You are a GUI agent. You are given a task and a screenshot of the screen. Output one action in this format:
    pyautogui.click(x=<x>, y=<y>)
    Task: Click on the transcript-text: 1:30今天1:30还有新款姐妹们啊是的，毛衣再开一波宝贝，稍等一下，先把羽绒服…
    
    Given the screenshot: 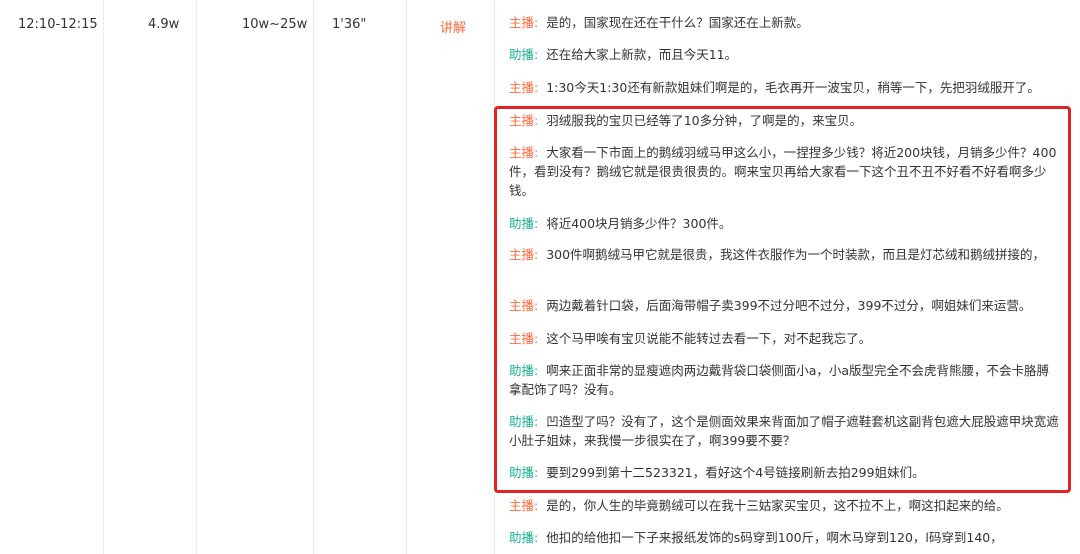 What is the action you would take?
    pyautogui.click(x=793, y=87)
    